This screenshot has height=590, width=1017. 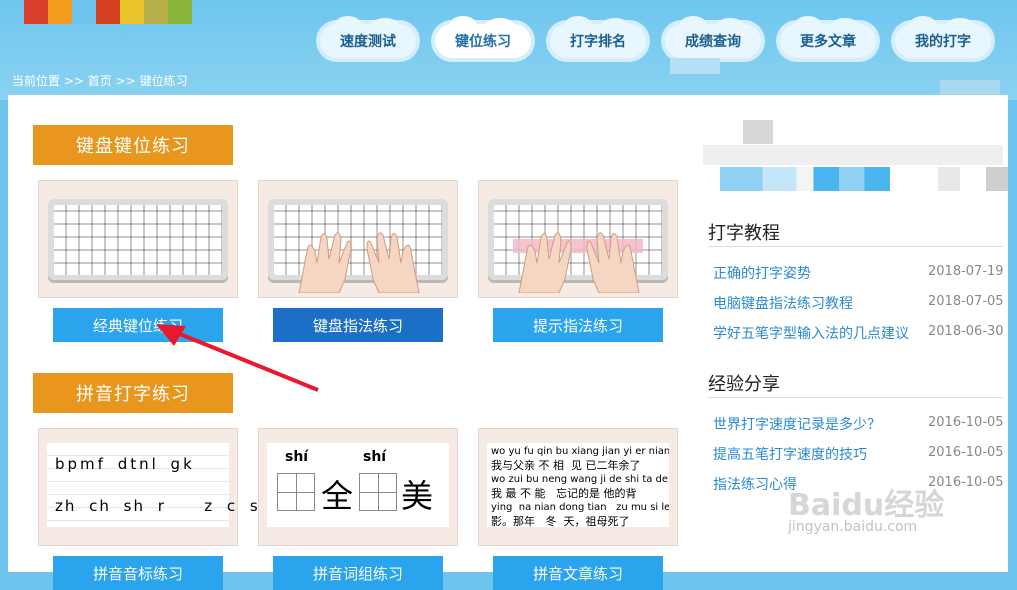 I want to click on phonetic-line: bpmf dtnl gk, so click(x=125, y=464).